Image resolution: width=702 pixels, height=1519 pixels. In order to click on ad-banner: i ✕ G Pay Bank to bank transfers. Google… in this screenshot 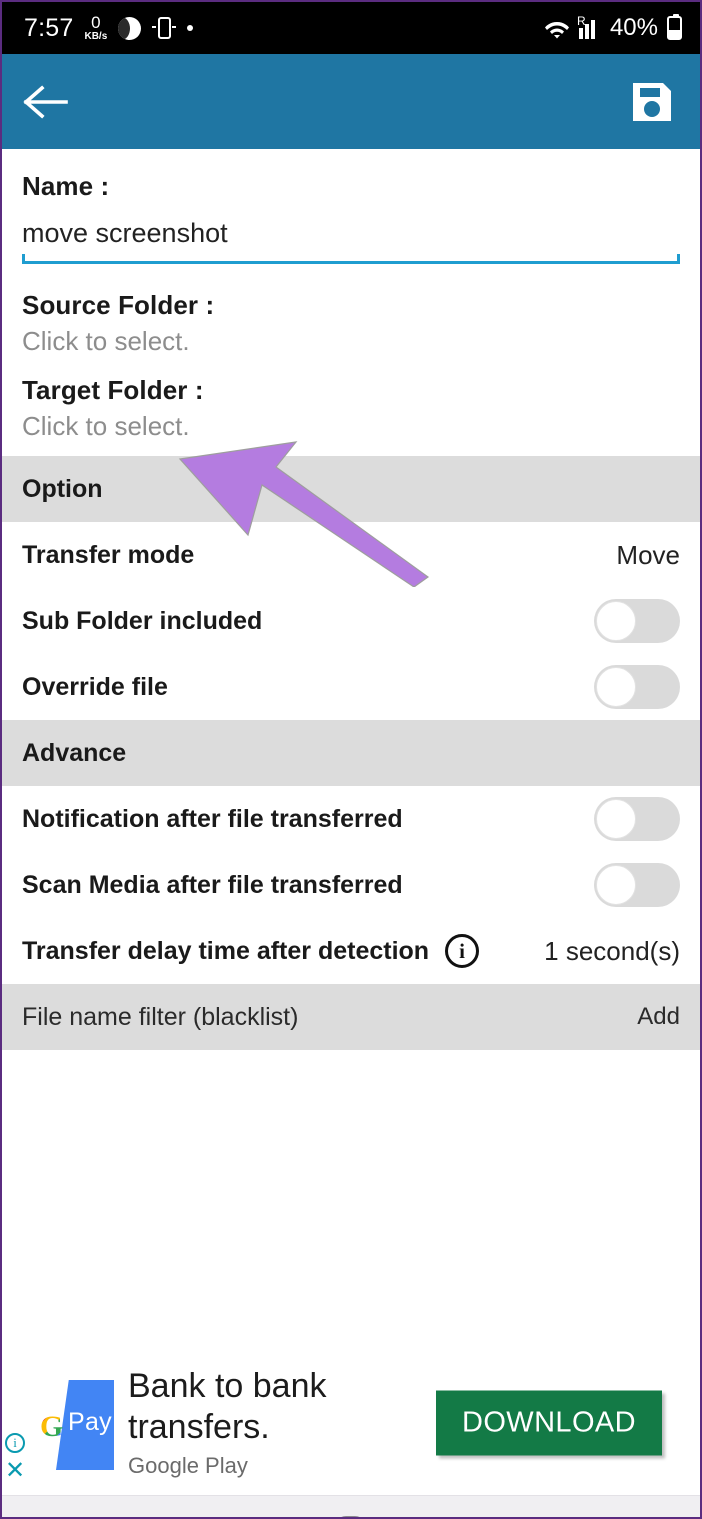, I will do `click(351, 1422)`.